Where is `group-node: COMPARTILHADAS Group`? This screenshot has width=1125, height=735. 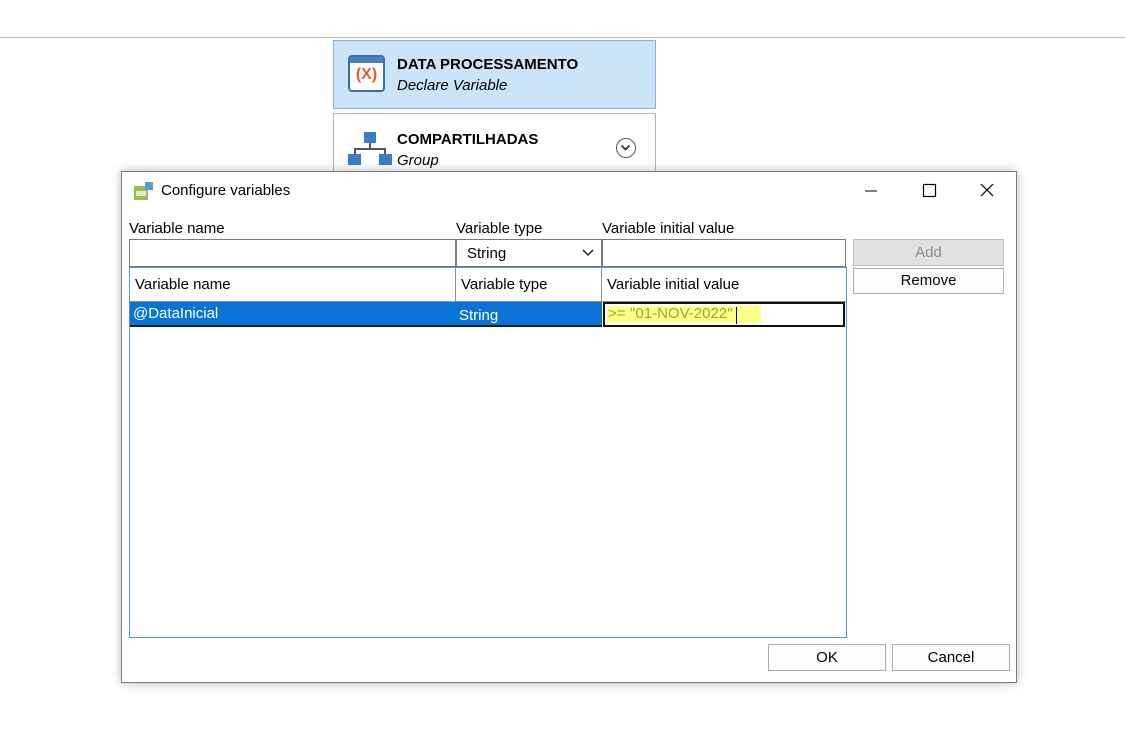
group-node: COMPARTILHADAS Group is located at coordinates (494, 145).